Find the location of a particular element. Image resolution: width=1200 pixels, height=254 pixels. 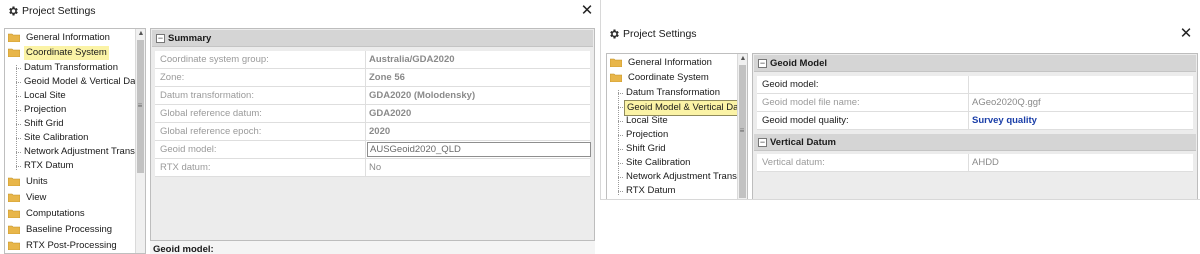

prop-row-geoid-model: Geoid model: is located at coordinates (975, 85).